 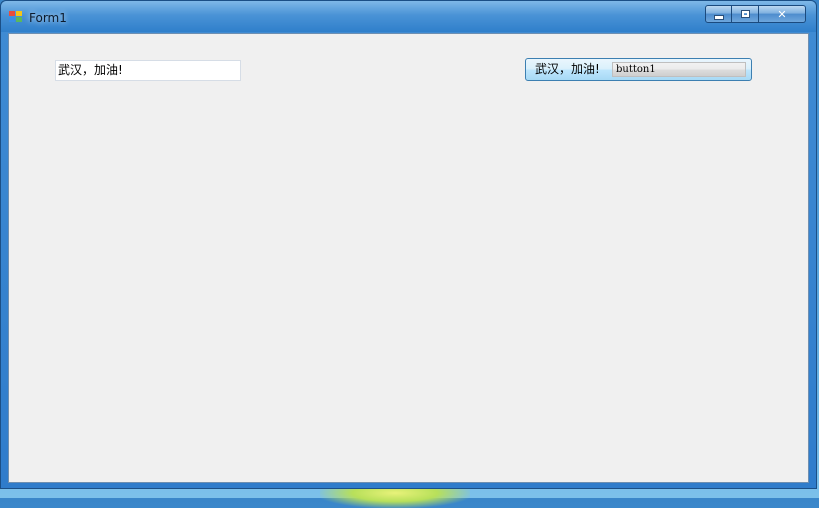 What do you see at coordinates (148, 70) in the screenshot?
I see `text-box: 武汉，加油!` at bounding box center [148, 70].